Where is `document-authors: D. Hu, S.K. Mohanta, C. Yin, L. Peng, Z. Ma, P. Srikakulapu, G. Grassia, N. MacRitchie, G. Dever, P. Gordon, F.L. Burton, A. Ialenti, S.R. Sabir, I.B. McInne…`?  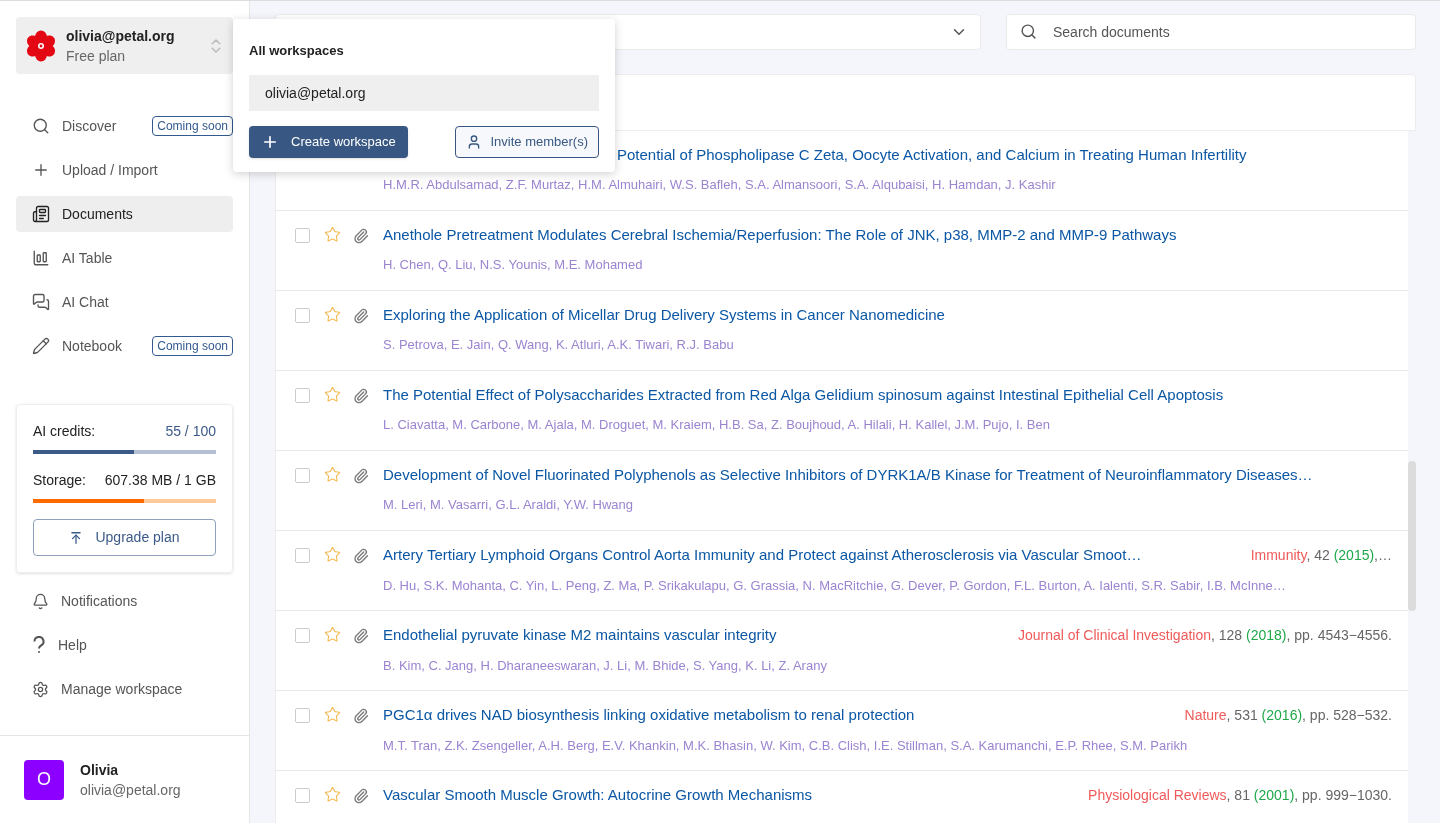 document-authors: D. Hu, S.K. Mohanta, C. Yin, L. Peng, Z. Ma, P. Srikakulapu, G. Grassia, N. MacRitchie, G. Dever, P. Gordon, F.L. Burton, A. Ialenti, S.R. Sabir, I.B. McInne… is located at coordinates (835, 586).